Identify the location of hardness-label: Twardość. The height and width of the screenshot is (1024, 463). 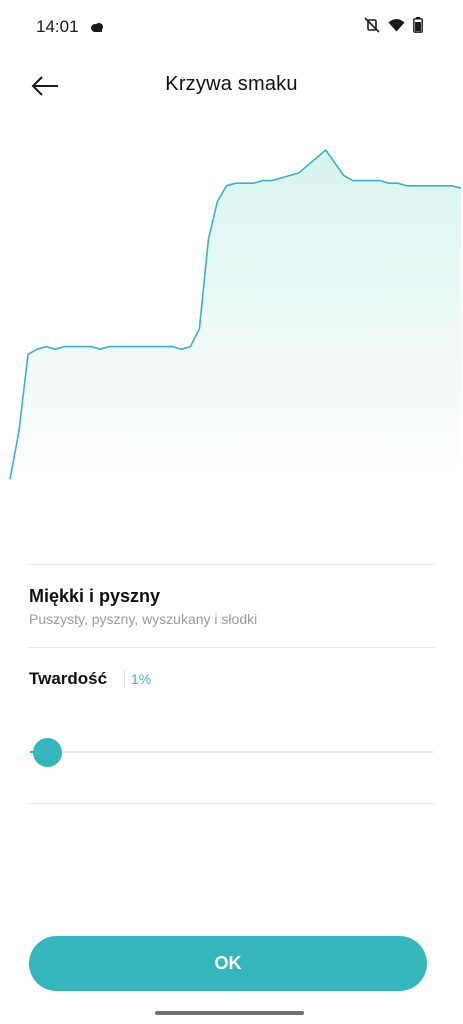
(68, 678).